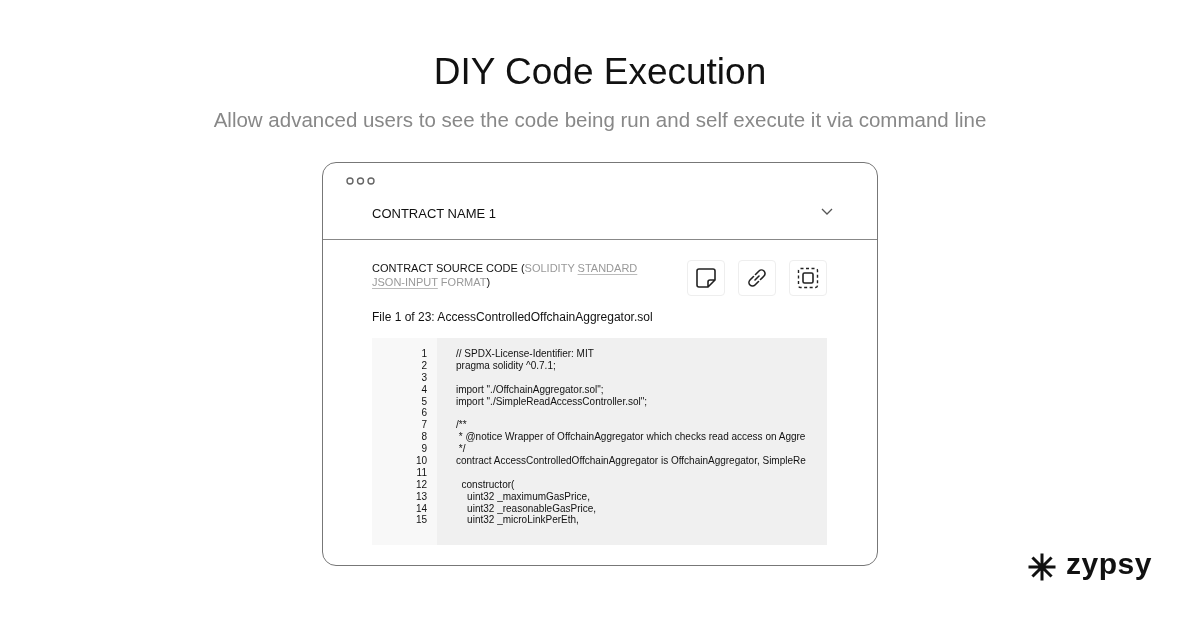 The image size is (1200, 630). Describe the element at coordinates (405, 282) in the screenshot. I see `format-link: JSON-INPUT` at that location.